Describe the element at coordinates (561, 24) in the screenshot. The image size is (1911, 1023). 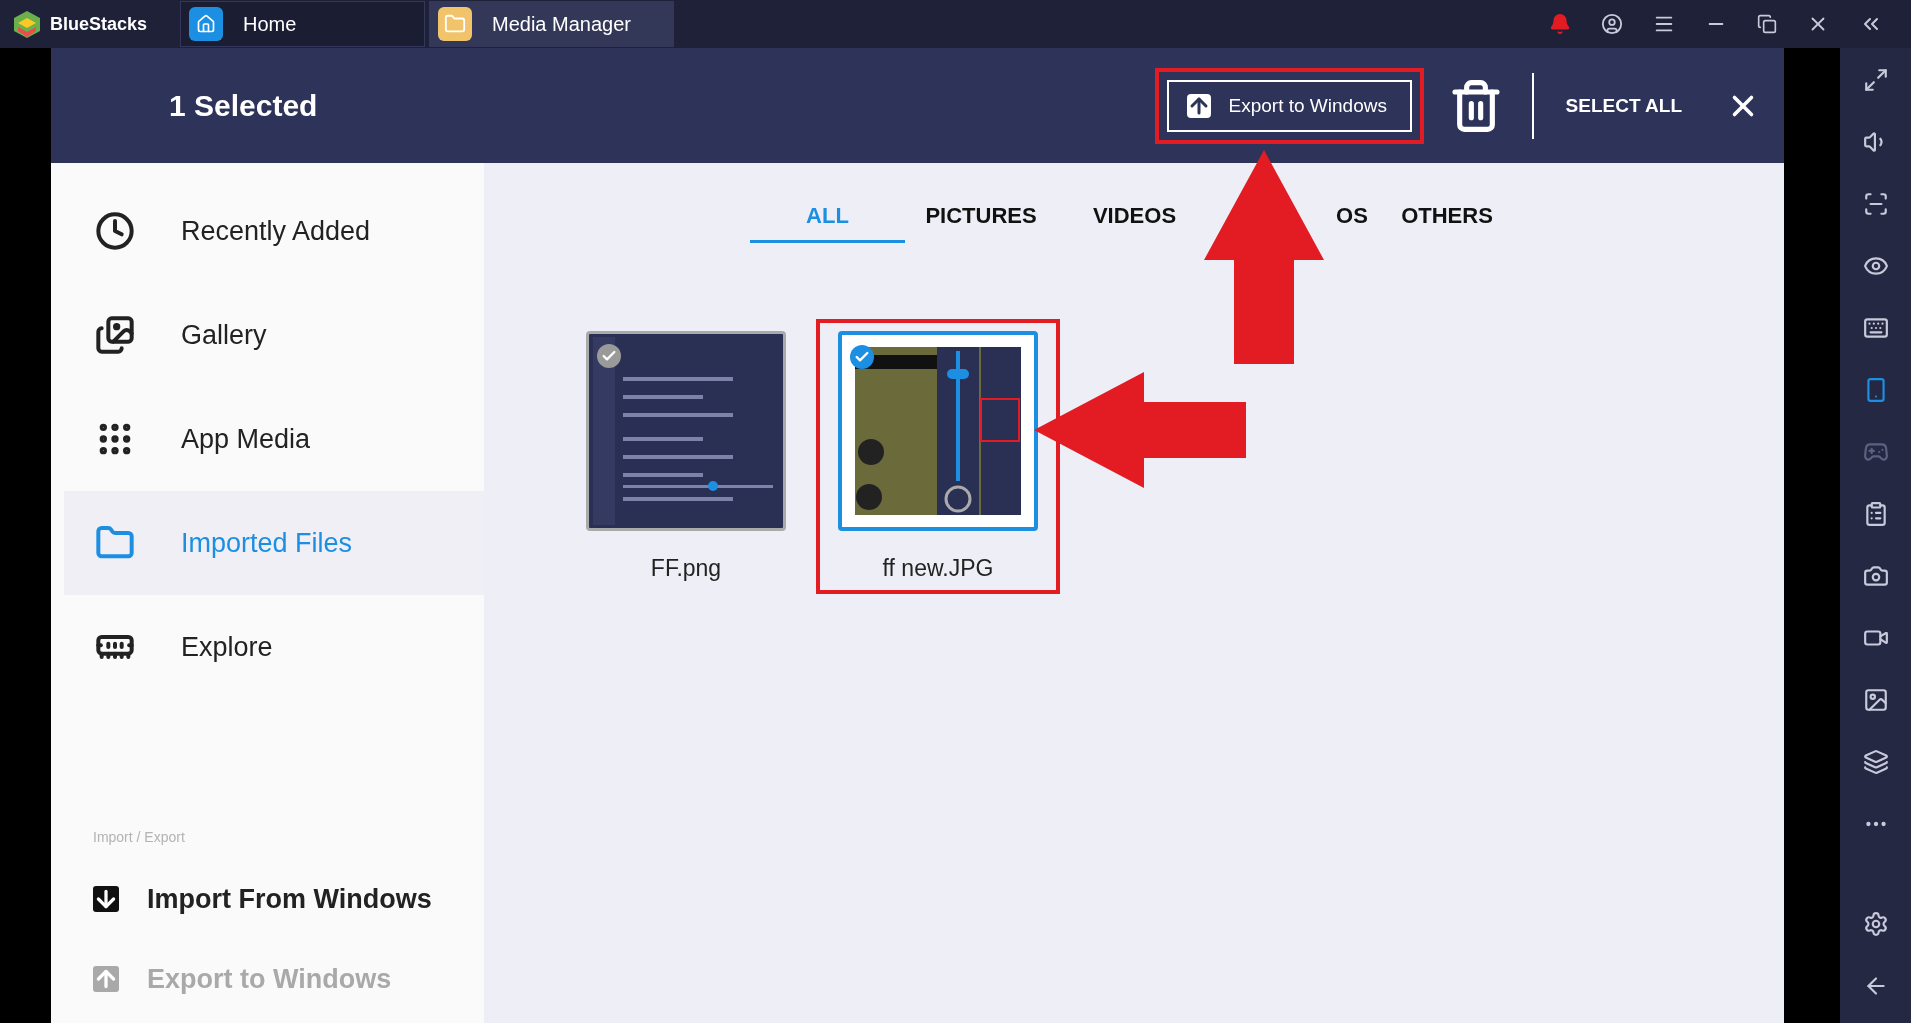
I see `tab-label: Media Manager` at that location.